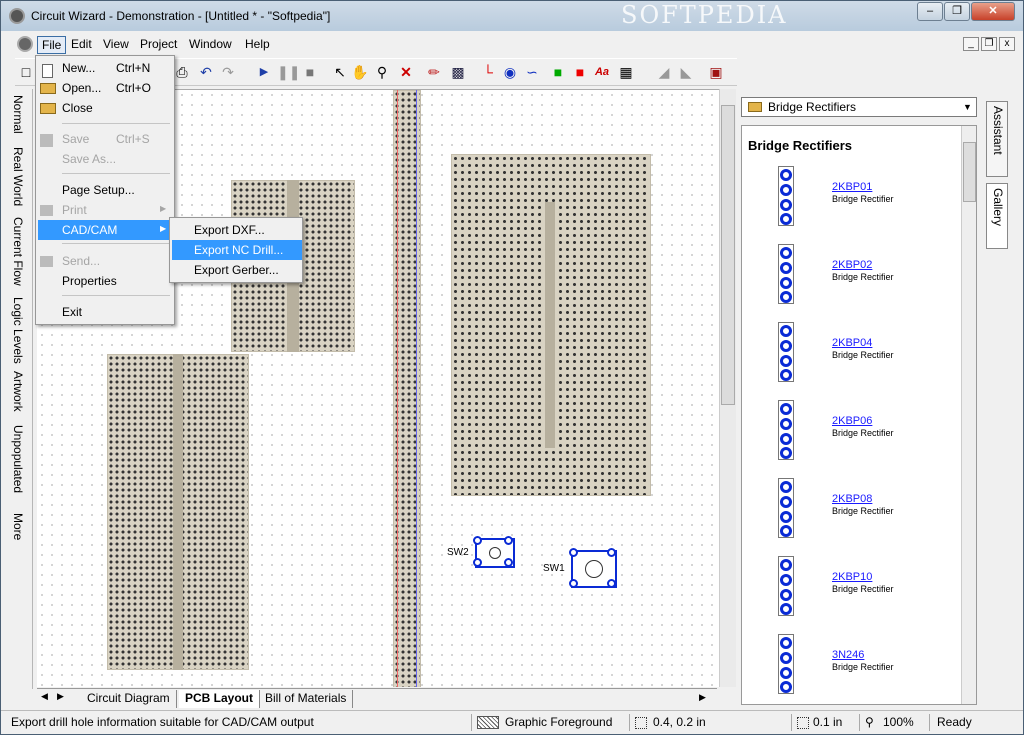 The height and width of the screenshot is (735, 1024). I want to click on gallery-item-name: 2KBP06, so click(852, 421).